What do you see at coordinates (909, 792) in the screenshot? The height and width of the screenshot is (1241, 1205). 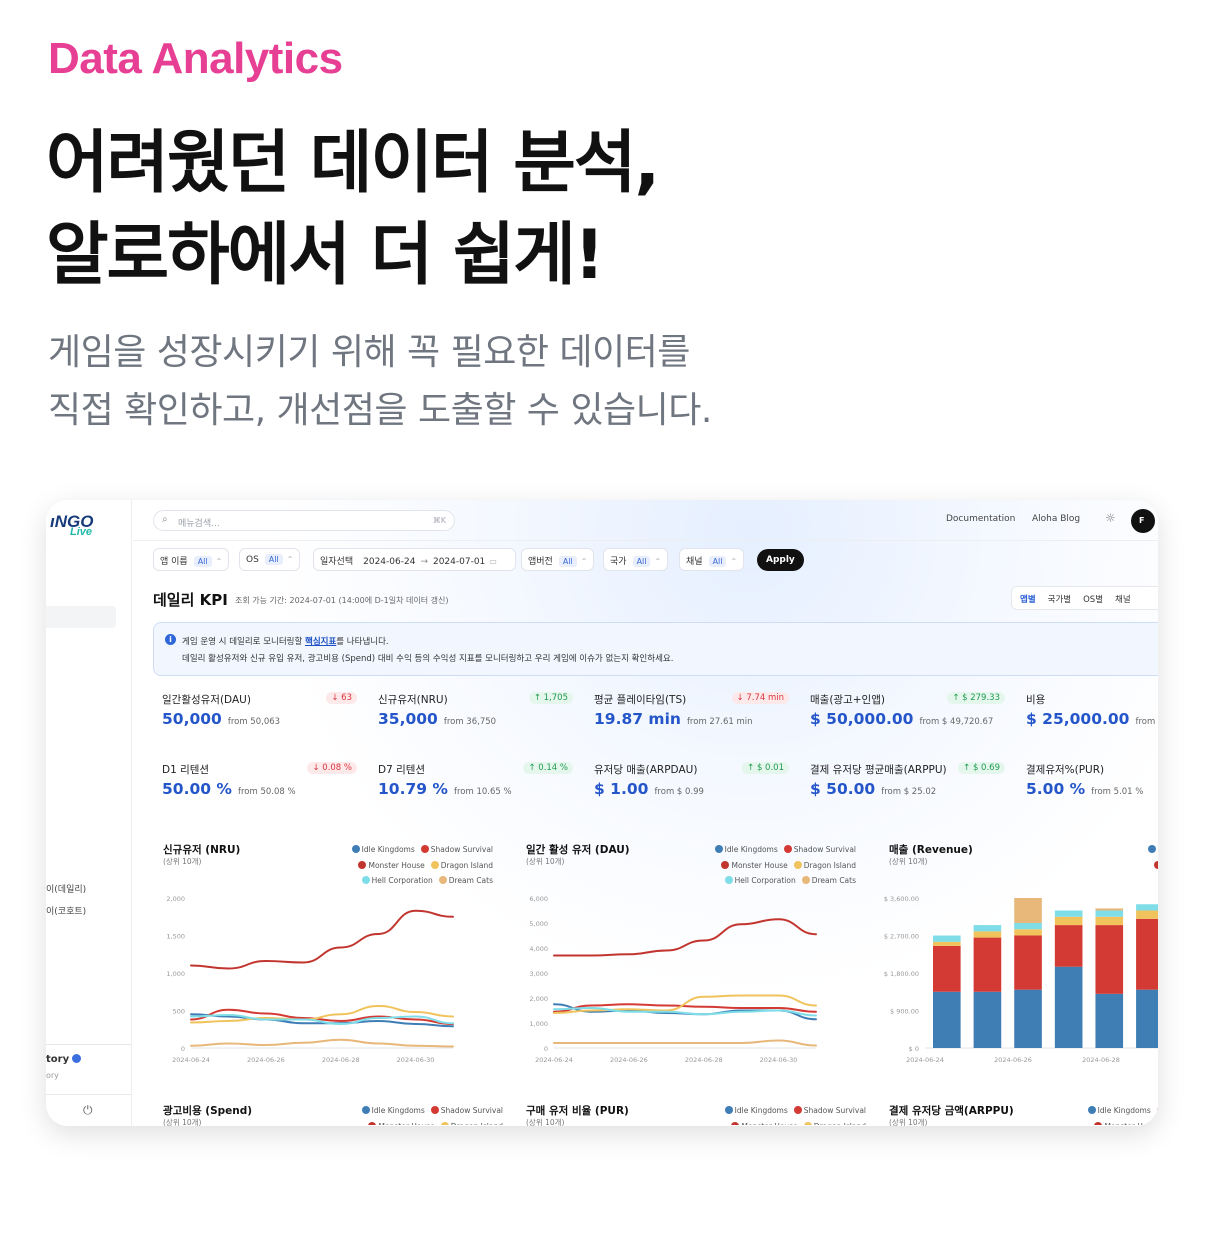 I see `kpi-from: from $ 25.02` at bounding box center [909, 792].